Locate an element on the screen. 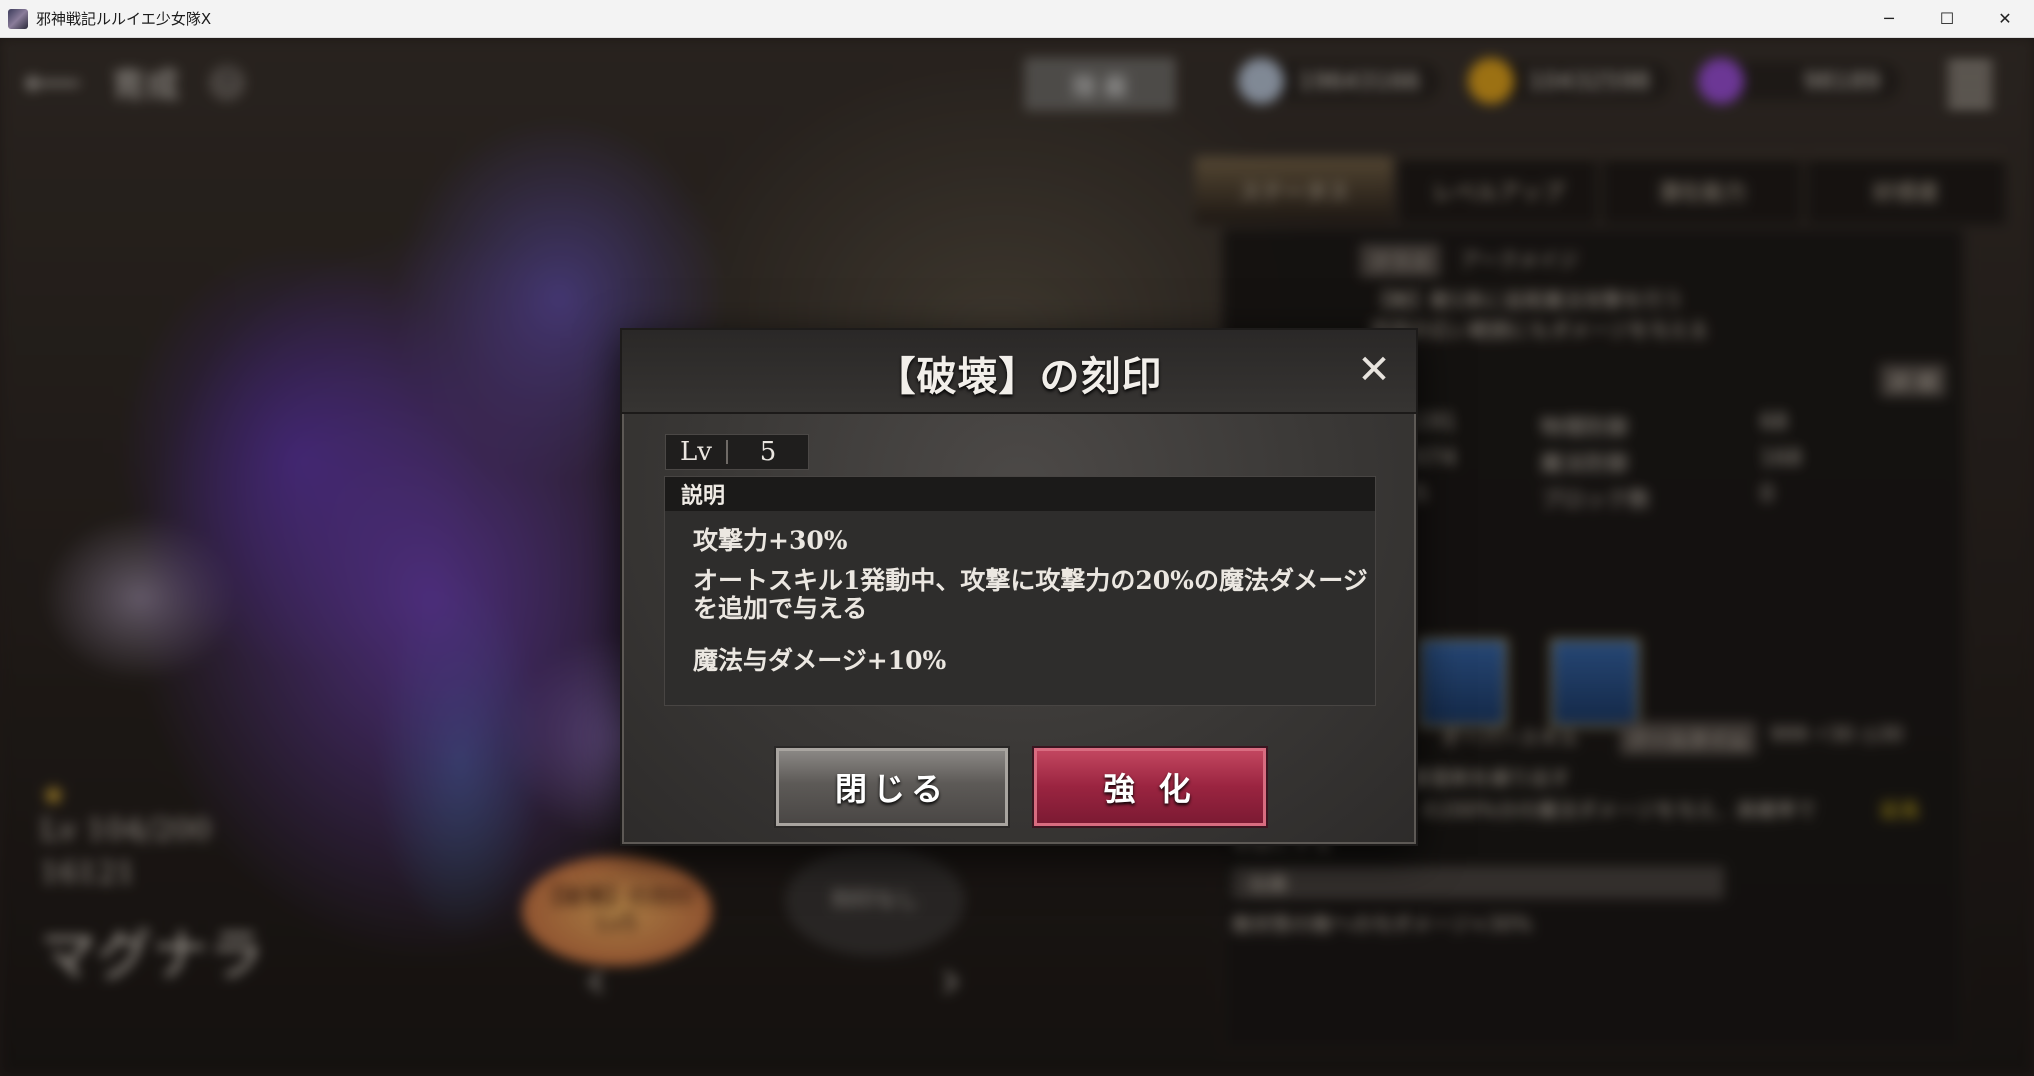 The image size is (2034, 1076). maximize-button: ☐ is located at coordinates (1947, 18).